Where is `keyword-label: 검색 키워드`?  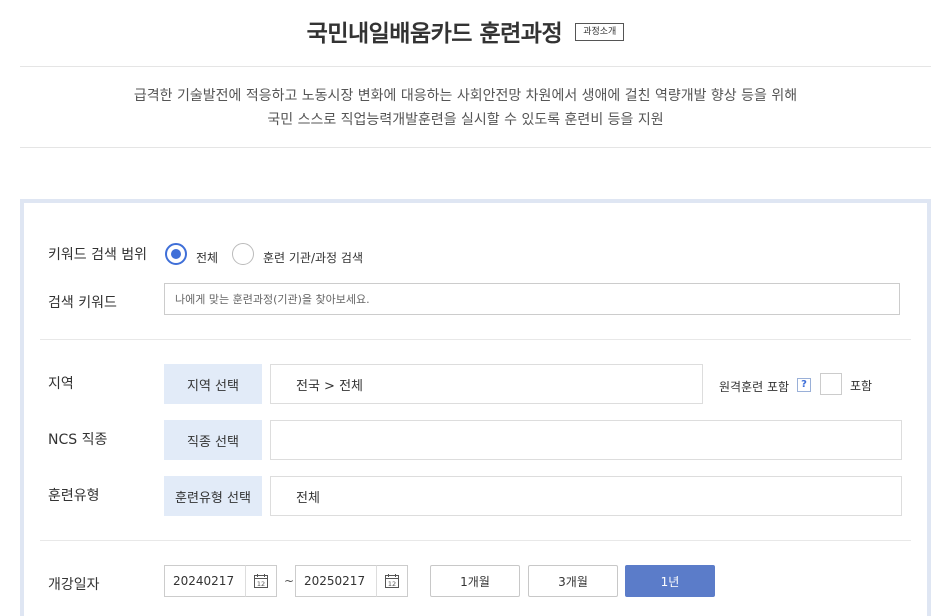 keyword-label: 검색 키워드 is located at coordinates (82, 303).